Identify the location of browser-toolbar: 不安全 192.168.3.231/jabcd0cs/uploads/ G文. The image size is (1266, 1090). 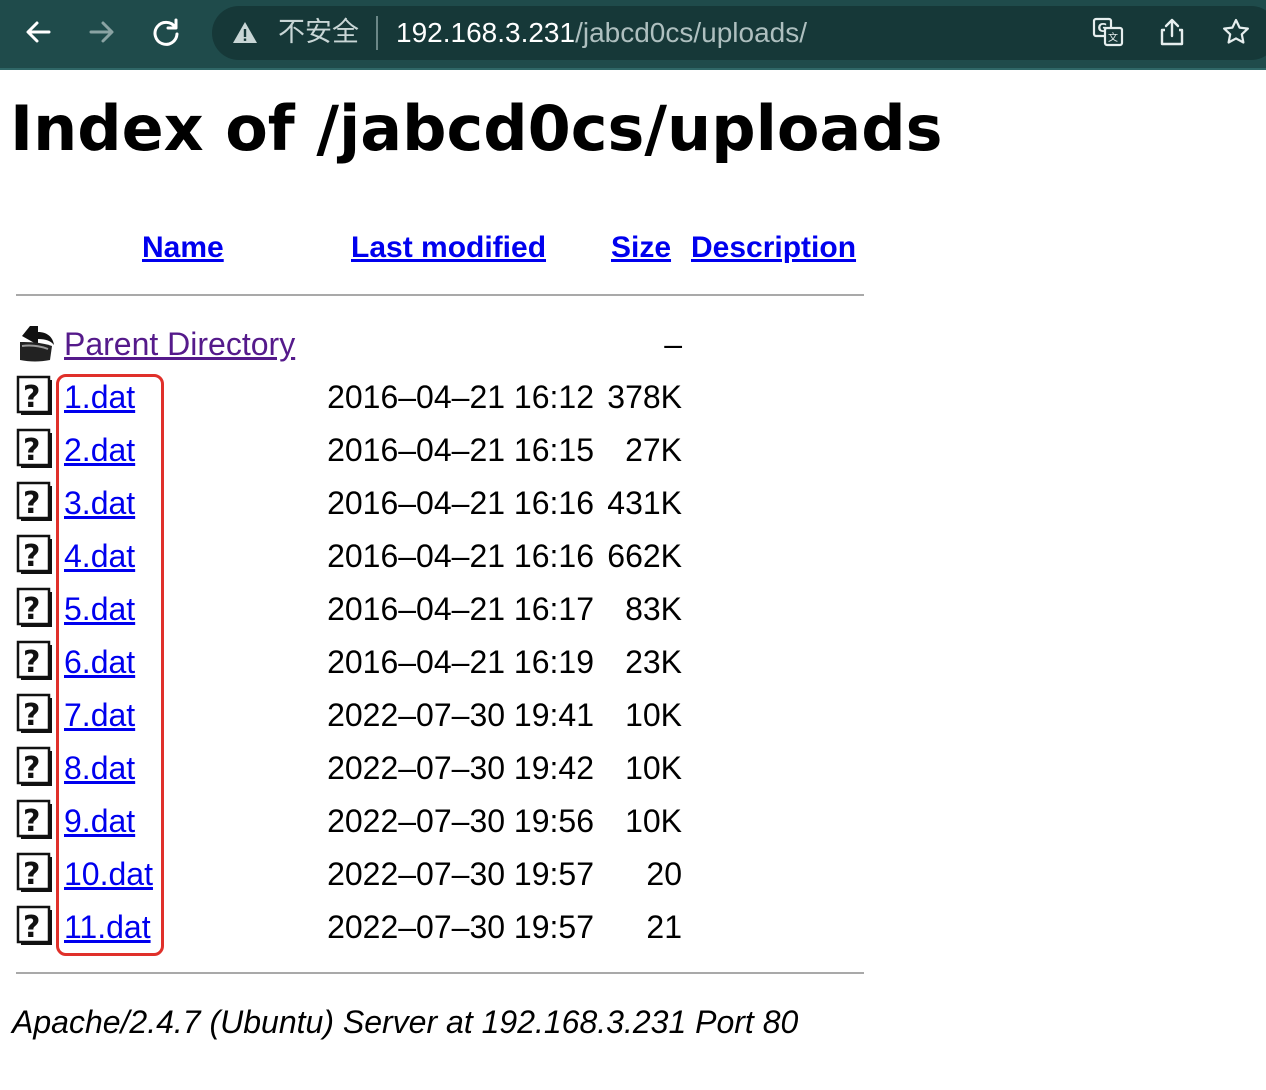
(633, 35).